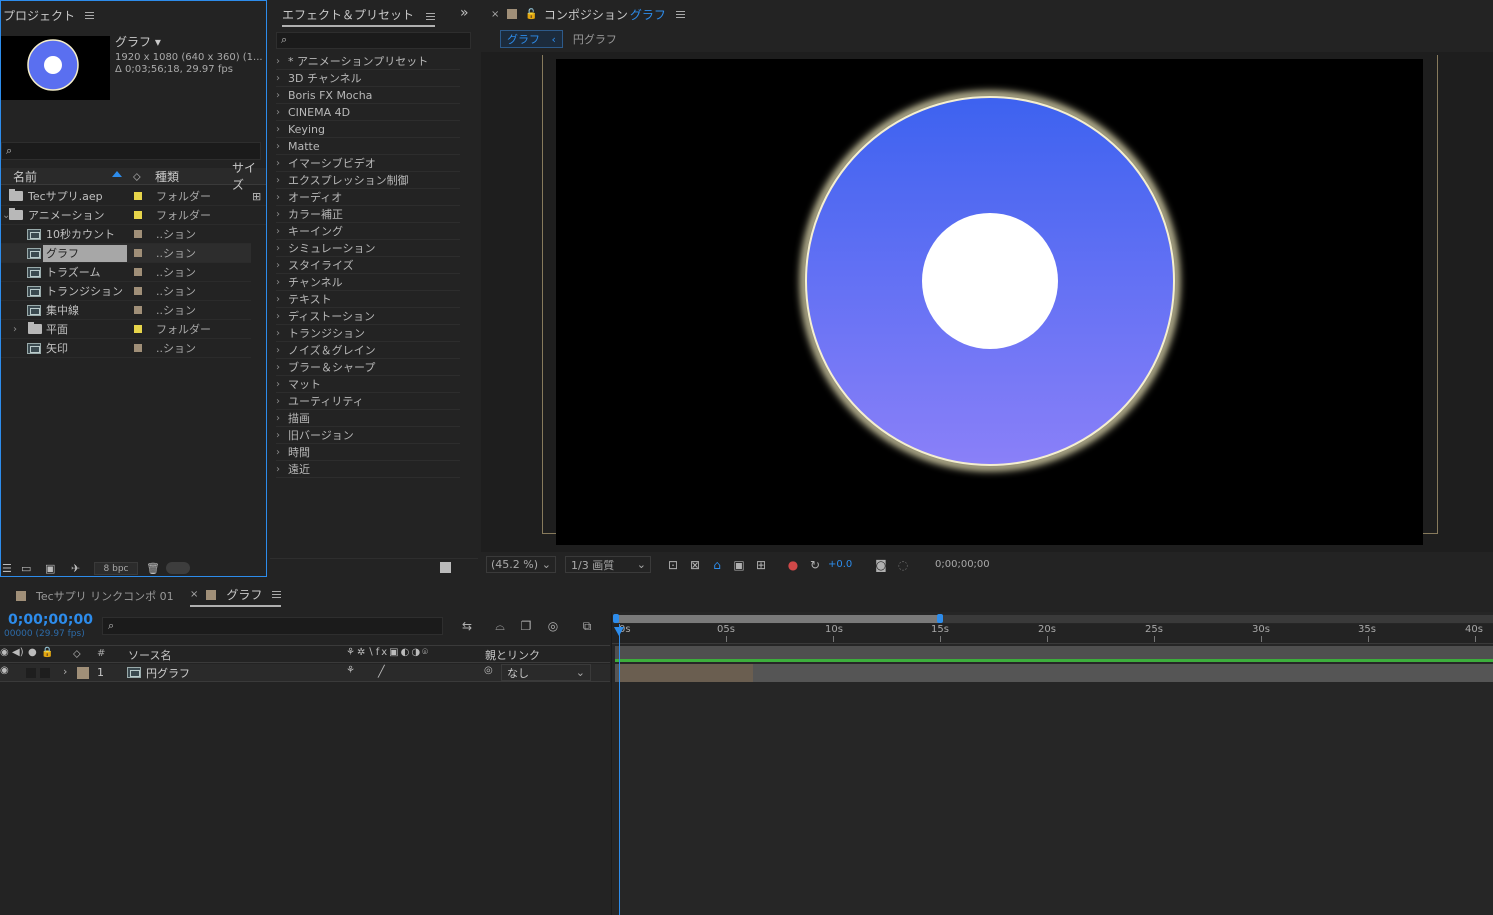  I want to click on project-item: トラズーム ..ション, so click(126, 272).